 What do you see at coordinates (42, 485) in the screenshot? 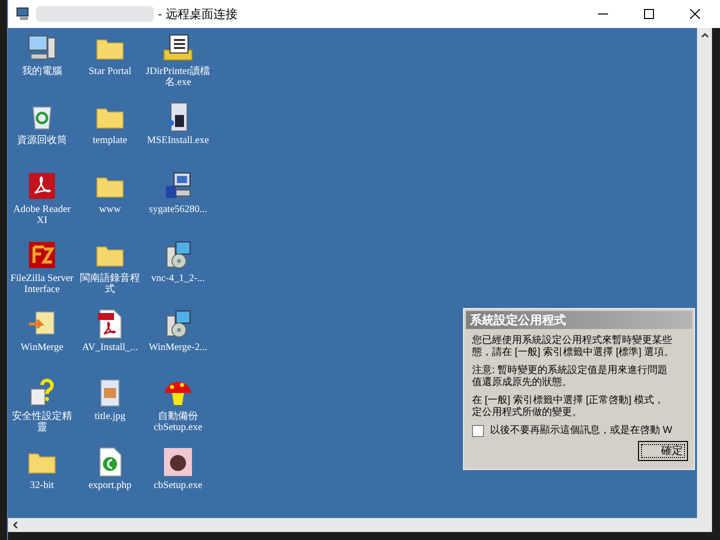
I see `desktop-icon-label: 32-bit` at bounding box center [42, 485].